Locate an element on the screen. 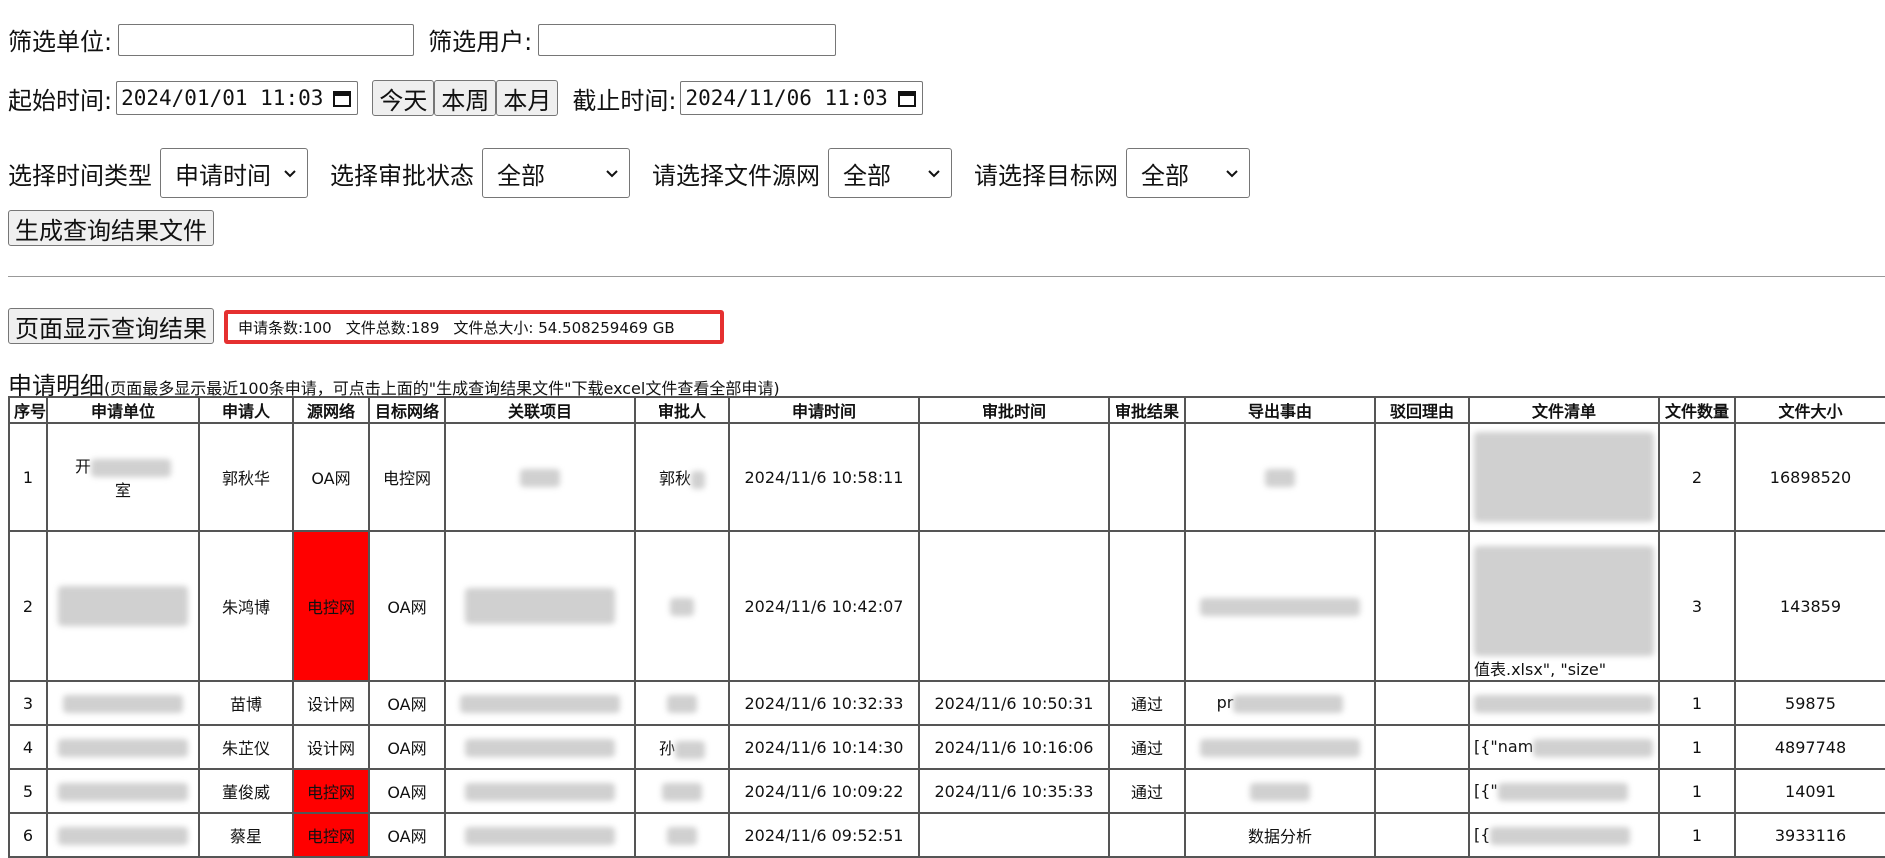 The height and width of the screenshot is (858, 1885). results-row: 页面显示查询结果 is located at coordinates (111, 326).